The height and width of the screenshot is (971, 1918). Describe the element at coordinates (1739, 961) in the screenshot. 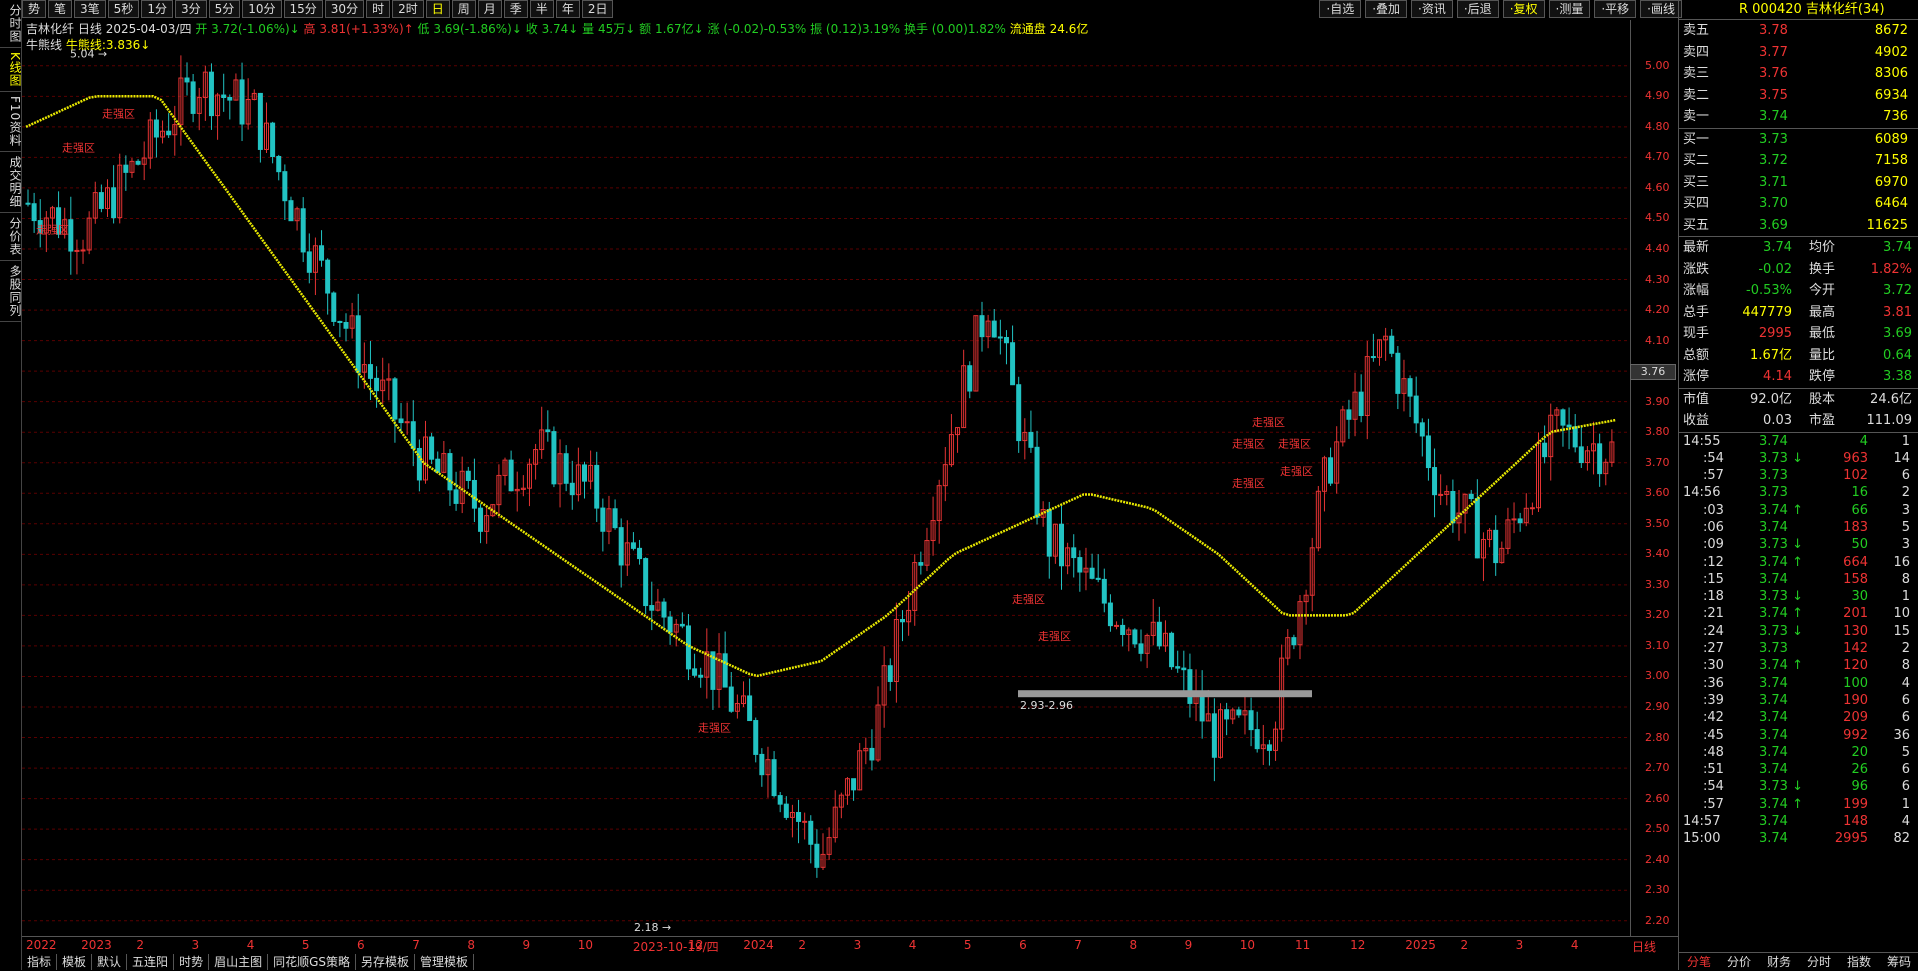

I see `panel-tab-1: 分价` at that location.